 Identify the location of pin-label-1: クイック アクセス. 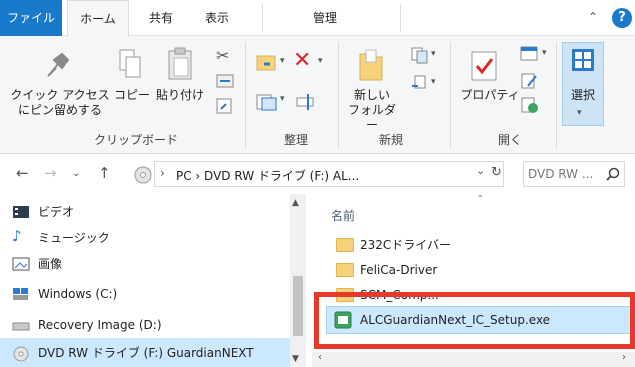
(60, 95).